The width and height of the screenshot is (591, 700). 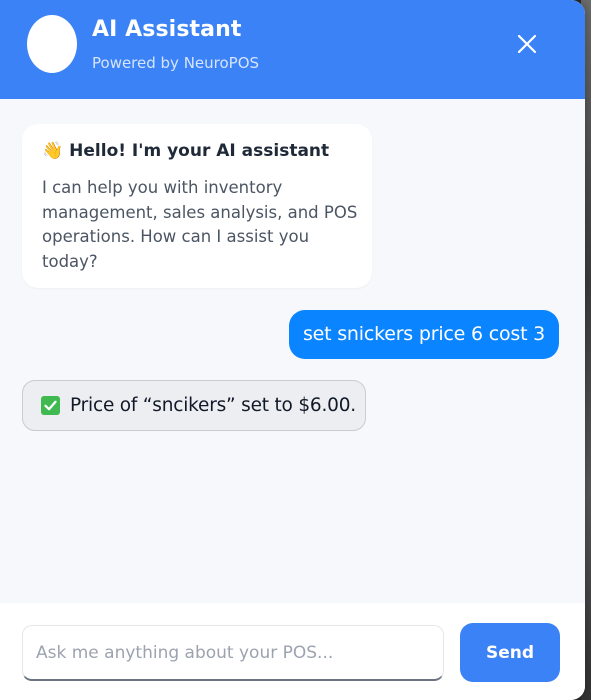 What do you see at coordinates (199, 151) in the screenshot?
I see `welcome-heading-text: Hello! I'm your AI assistant` at bounding box center [199, 151].